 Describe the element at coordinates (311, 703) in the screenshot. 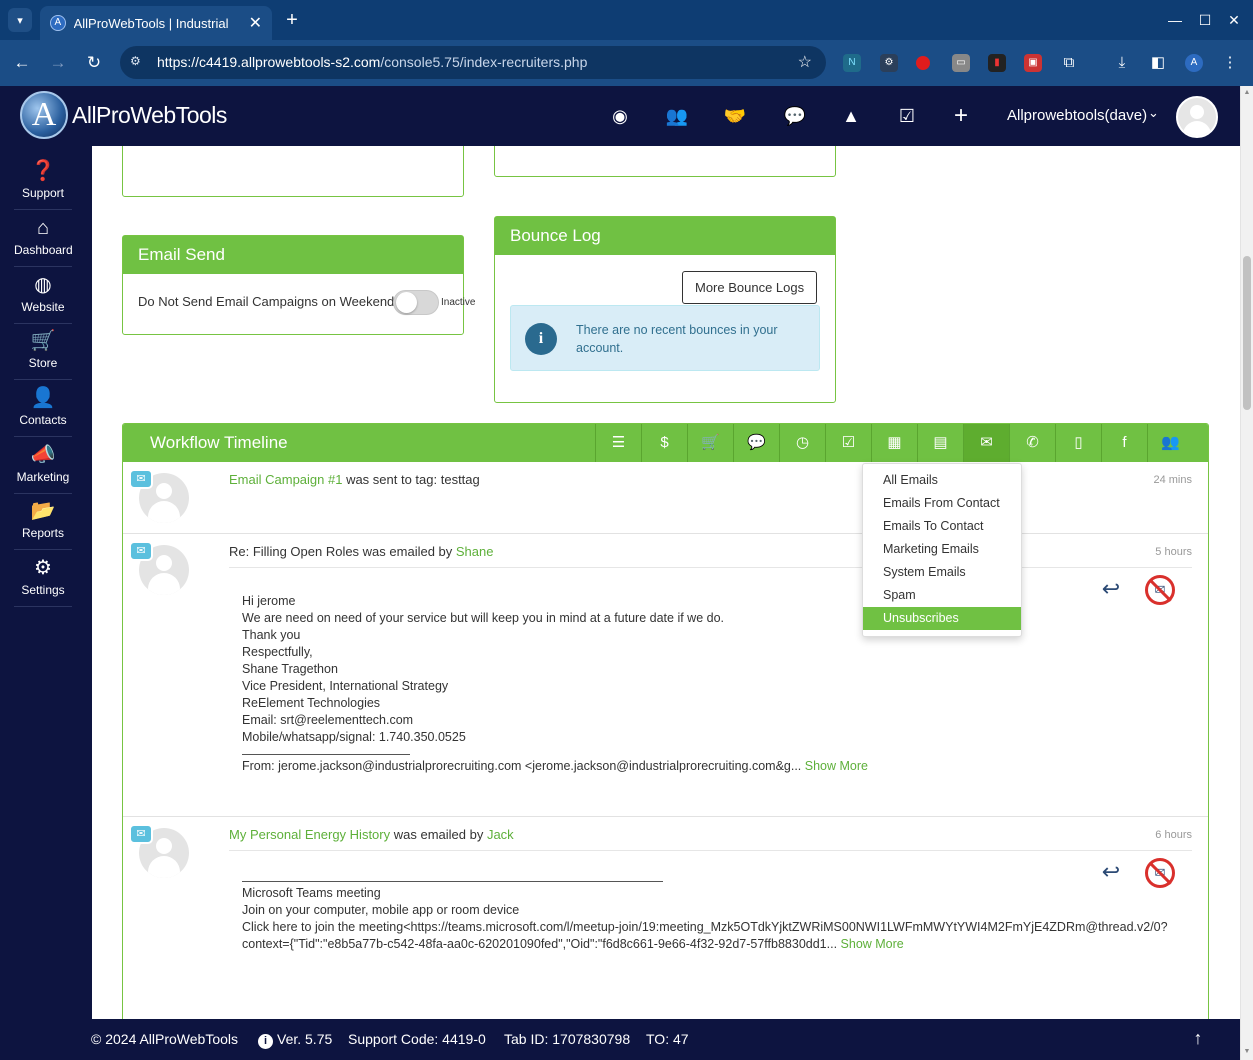

I see `email-line: ReElement Technologies` at that location.